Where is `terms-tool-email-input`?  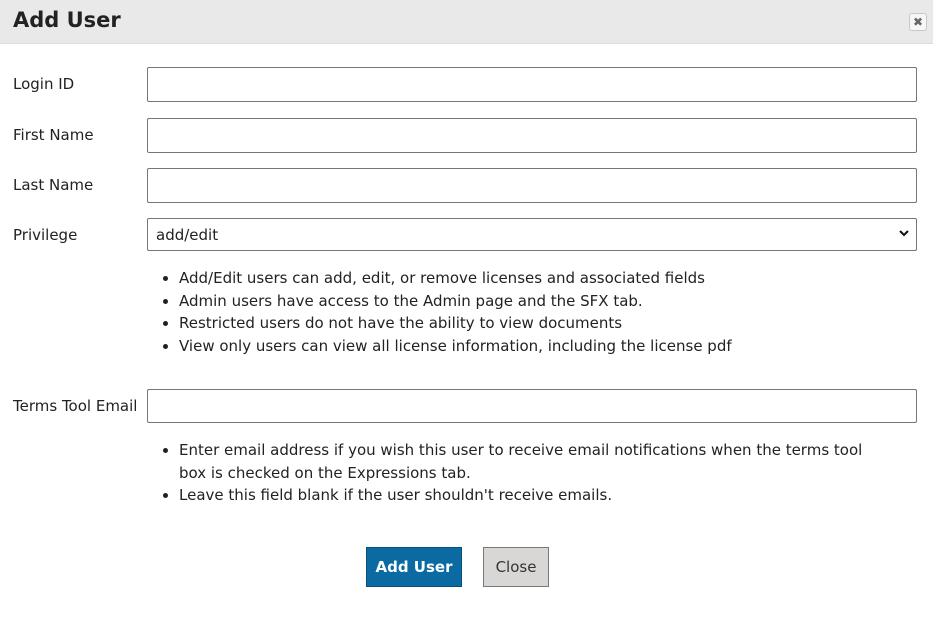 terms-tool-email-input is located at coordinates (532, 406).